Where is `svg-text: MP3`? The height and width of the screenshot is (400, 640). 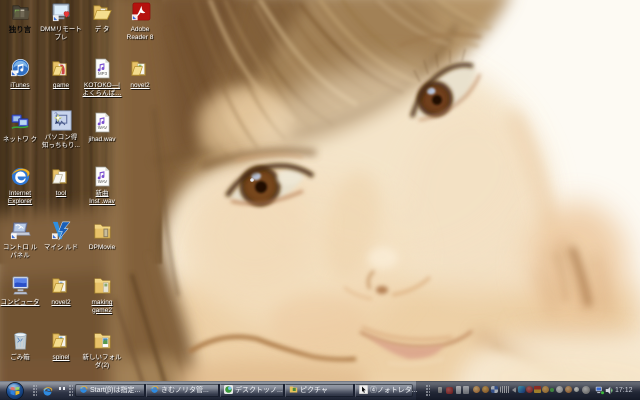 svg-text: MP3 is located at coordinates (103, 73).